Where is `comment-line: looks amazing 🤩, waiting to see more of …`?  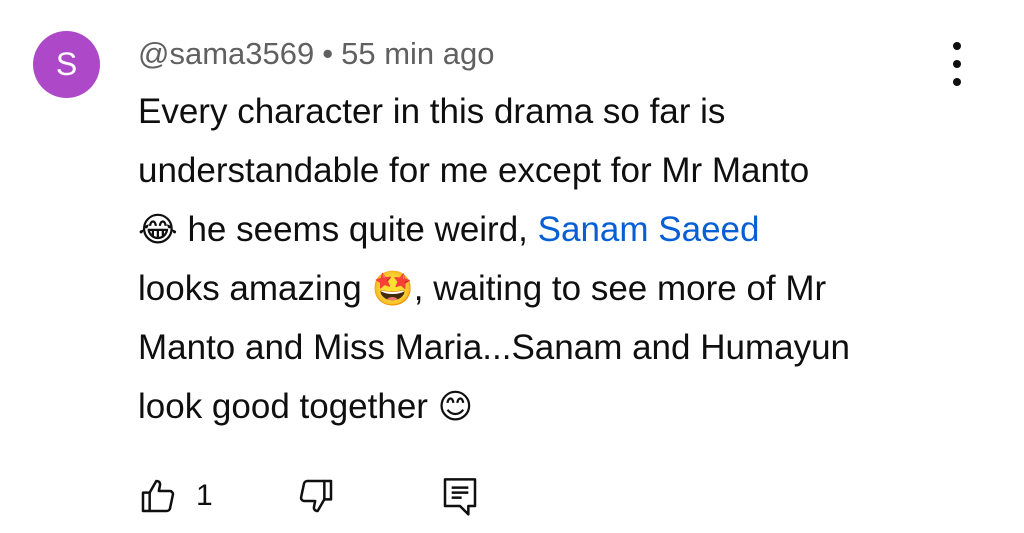
comment-line: looks amazing 🤩, waiting to see more of … is located at coordinates (494, 288).